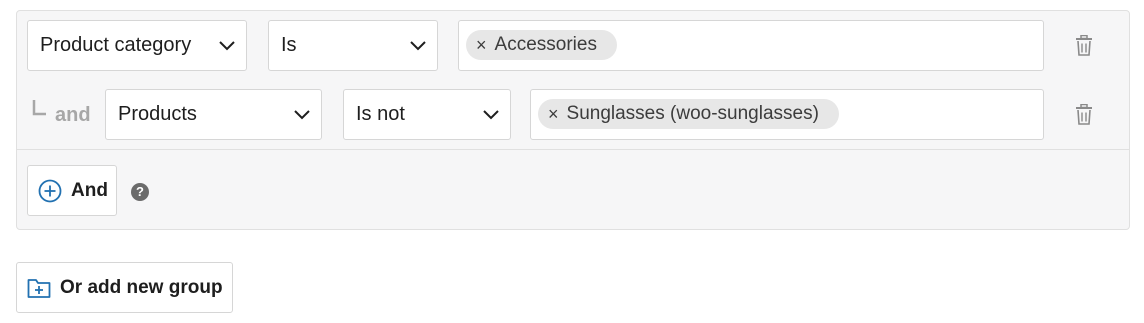 The height and width of the screenshot is (323, 1144). I want to click on field-select-row-1: Product category, so click(137, 45).